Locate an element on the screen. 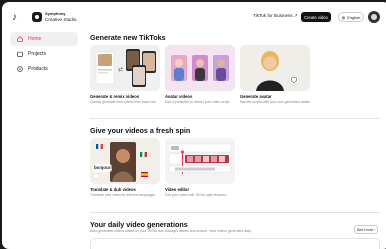  globe-icon: ◍ is located at coordinates (343, 17).